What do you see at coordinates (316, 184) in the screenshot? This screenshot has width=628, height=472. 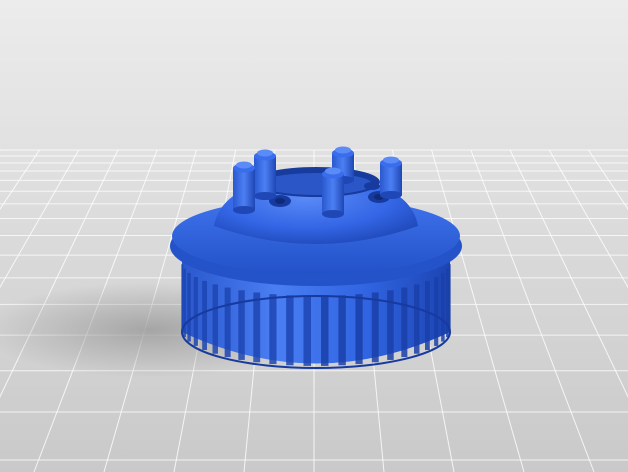 I see `pulley-bore-inner` at bounding box center [316, 184].